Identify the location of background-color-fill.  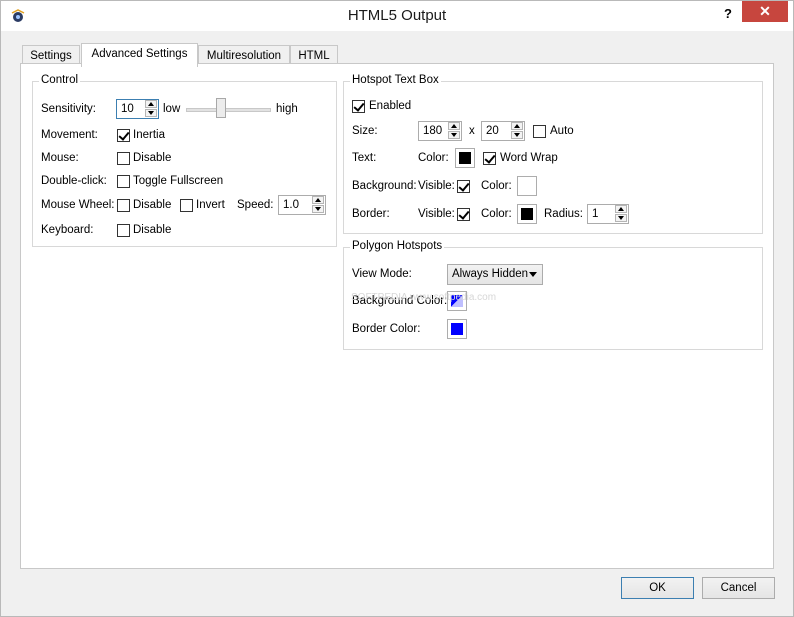
(527, 186).